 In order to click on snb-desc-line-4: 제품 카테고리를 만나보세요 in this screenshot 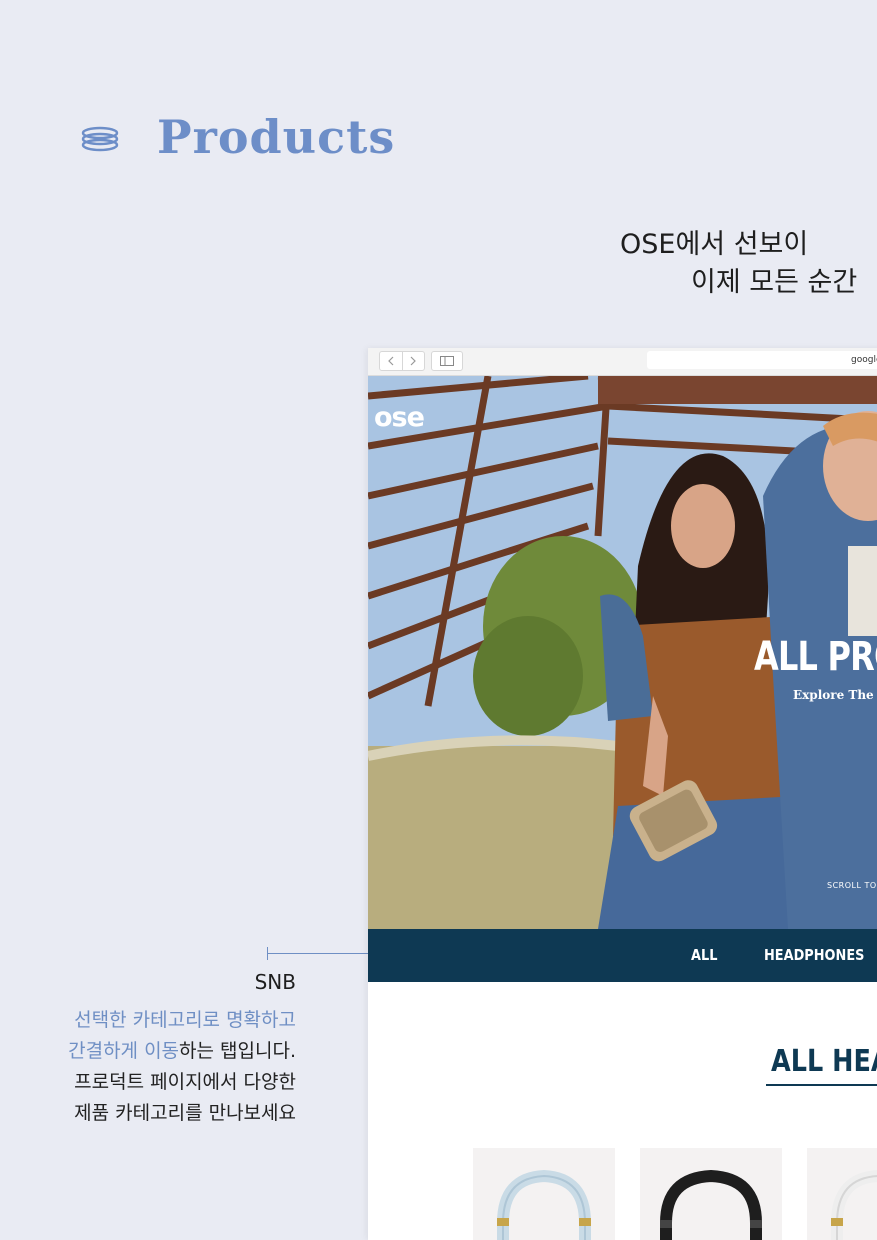, I will do `click(185, 1113)`.